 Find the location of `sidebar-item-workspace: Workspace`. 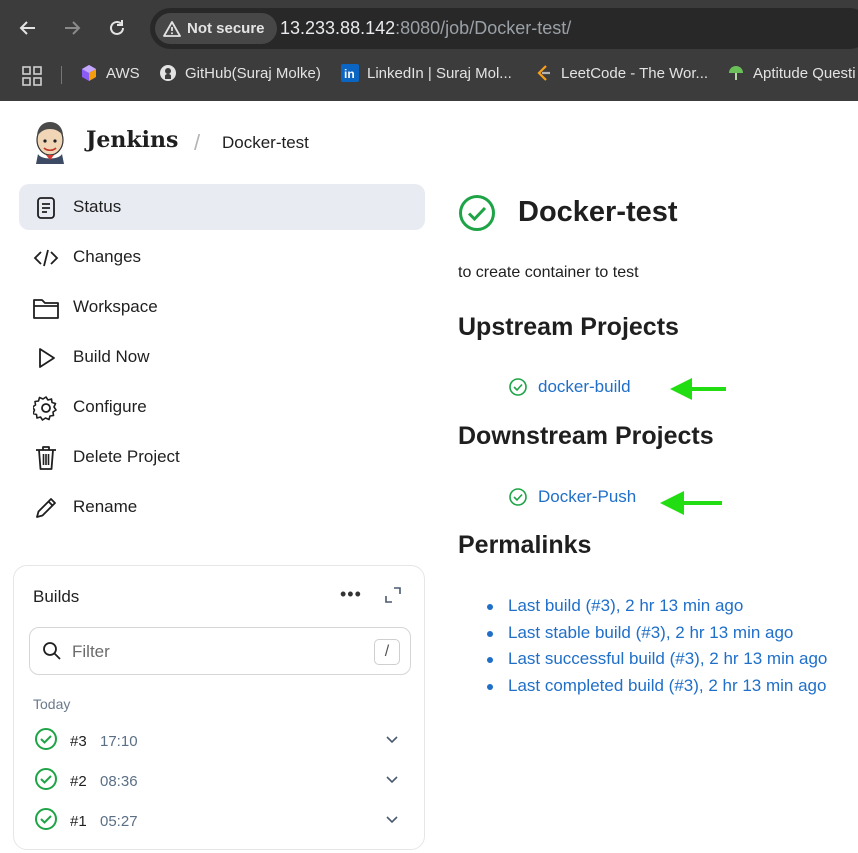

sidebar-item-workspace: Workspace is located at coordinates (222, 307).